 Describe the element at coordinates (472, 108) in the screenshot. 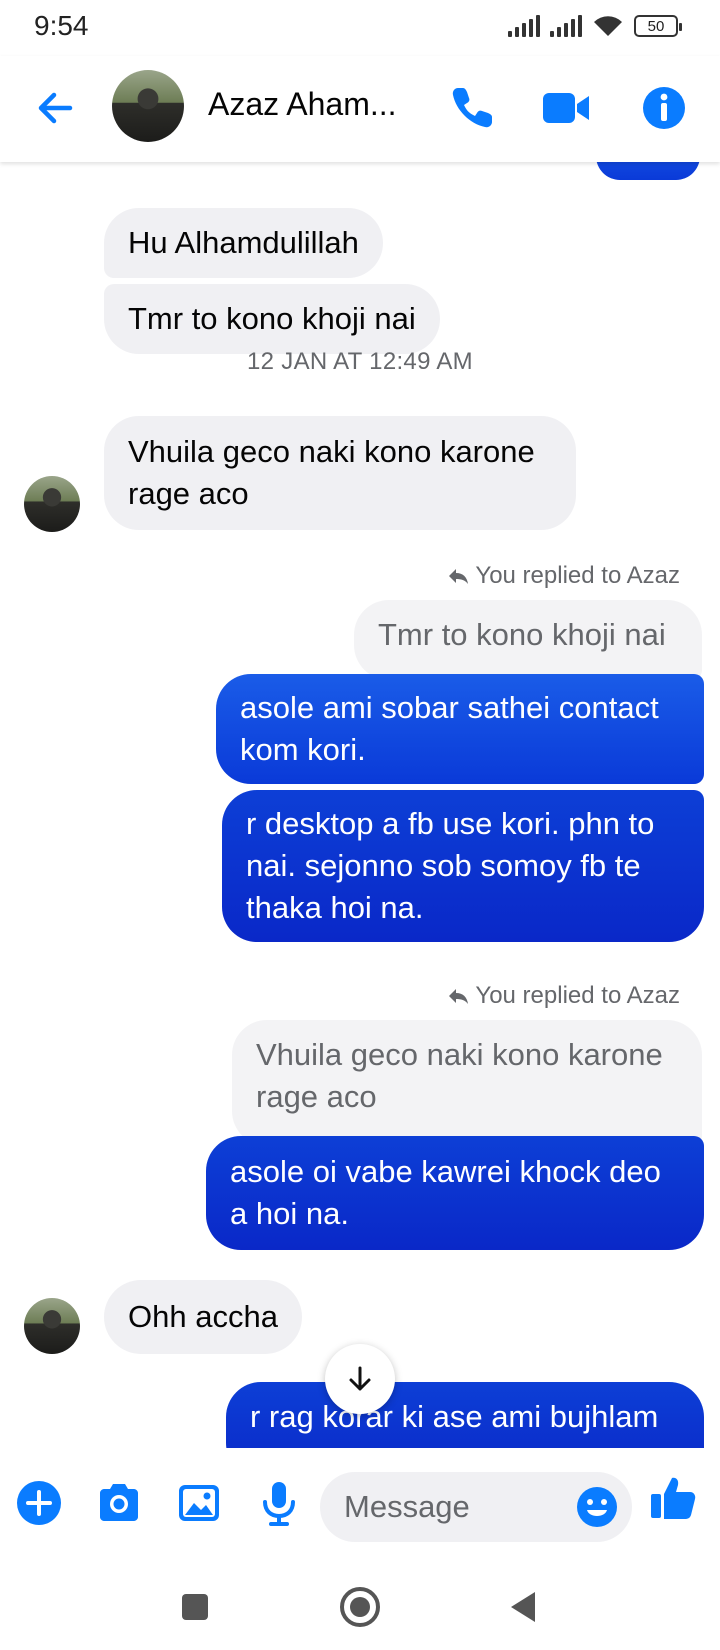

I see `phone-icon` at that location.